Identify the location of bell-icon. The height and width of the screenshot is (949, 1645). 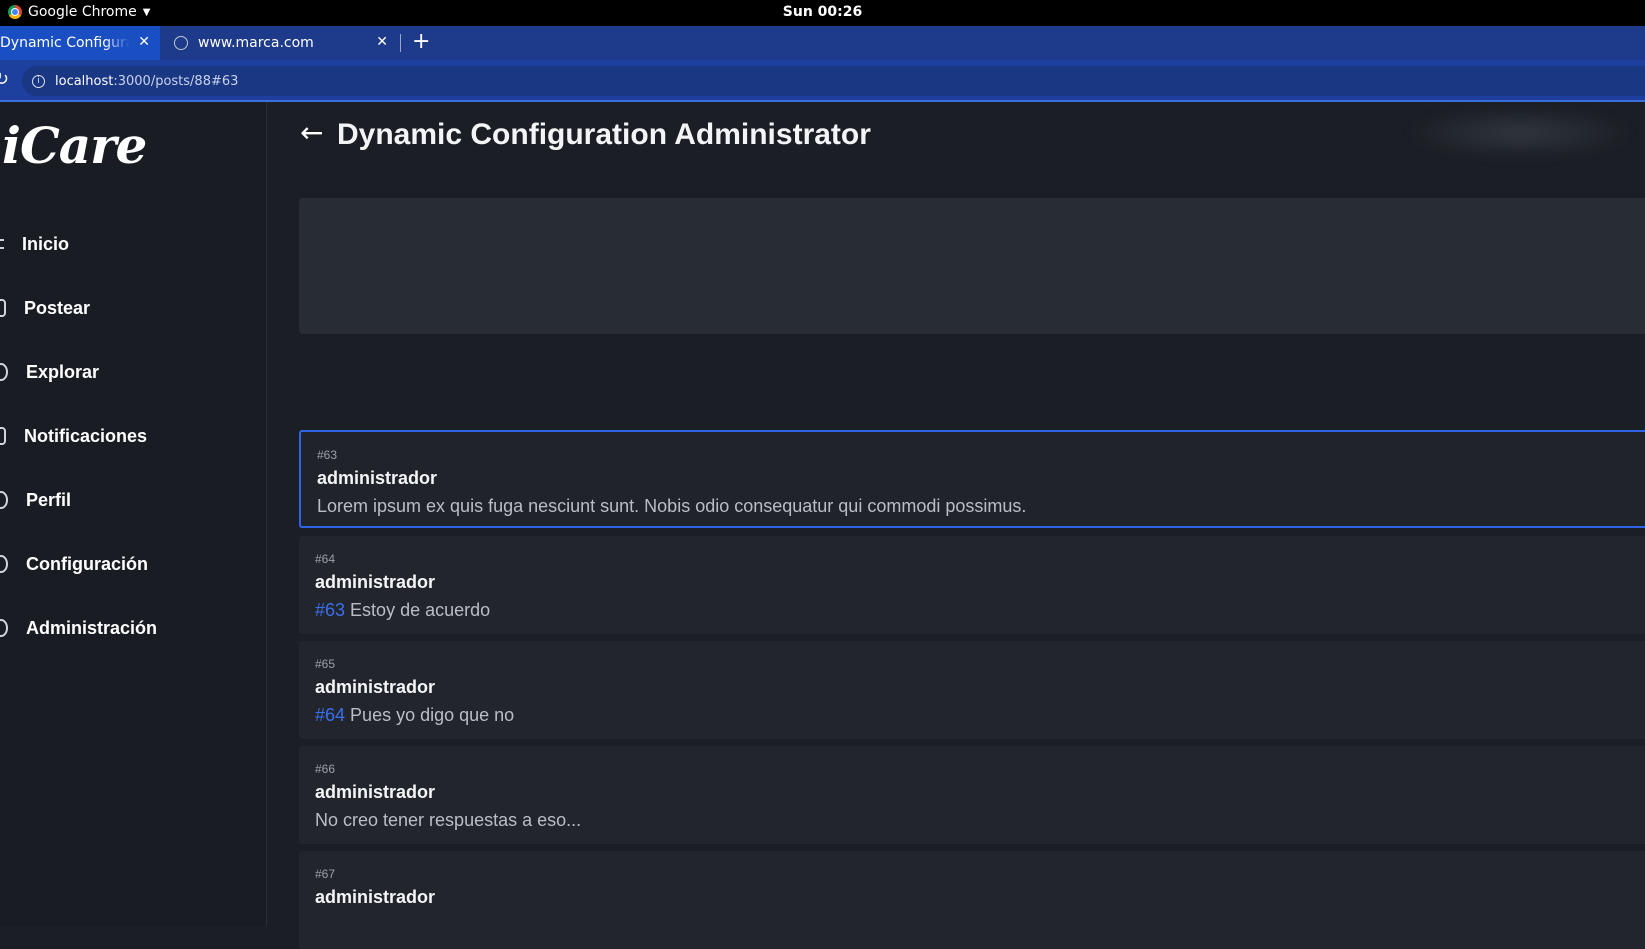
(3, 436).